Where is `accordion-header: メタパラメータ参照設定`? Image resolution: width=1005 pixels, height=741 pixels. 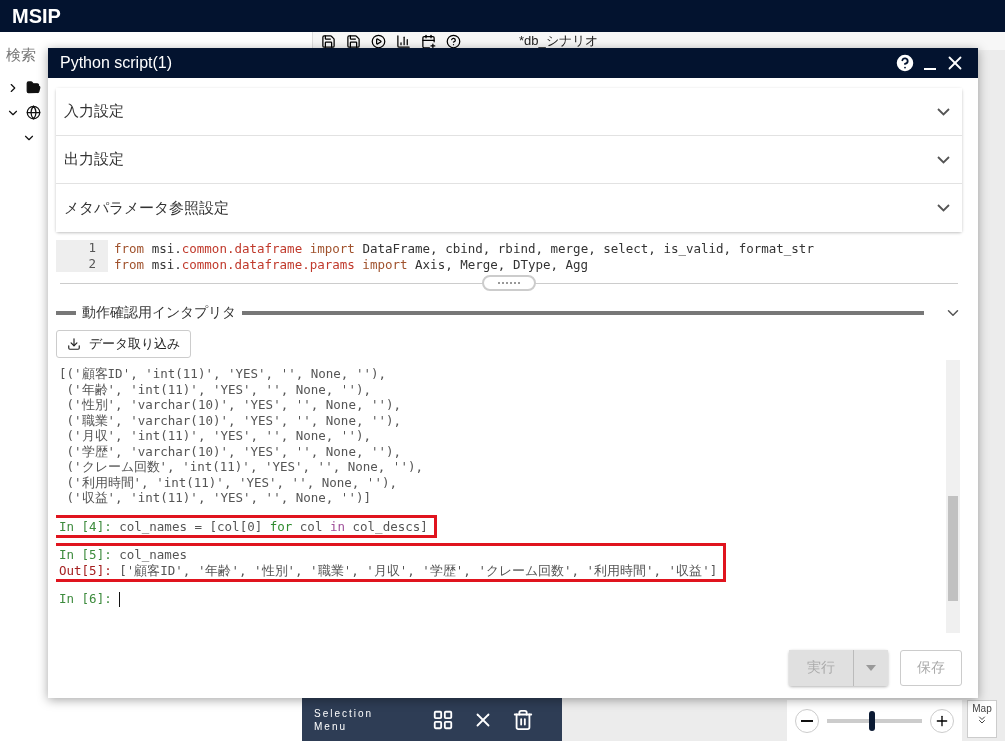
accordion-header: メタパラメータ参照設定 is located at coordinates (509, 208).